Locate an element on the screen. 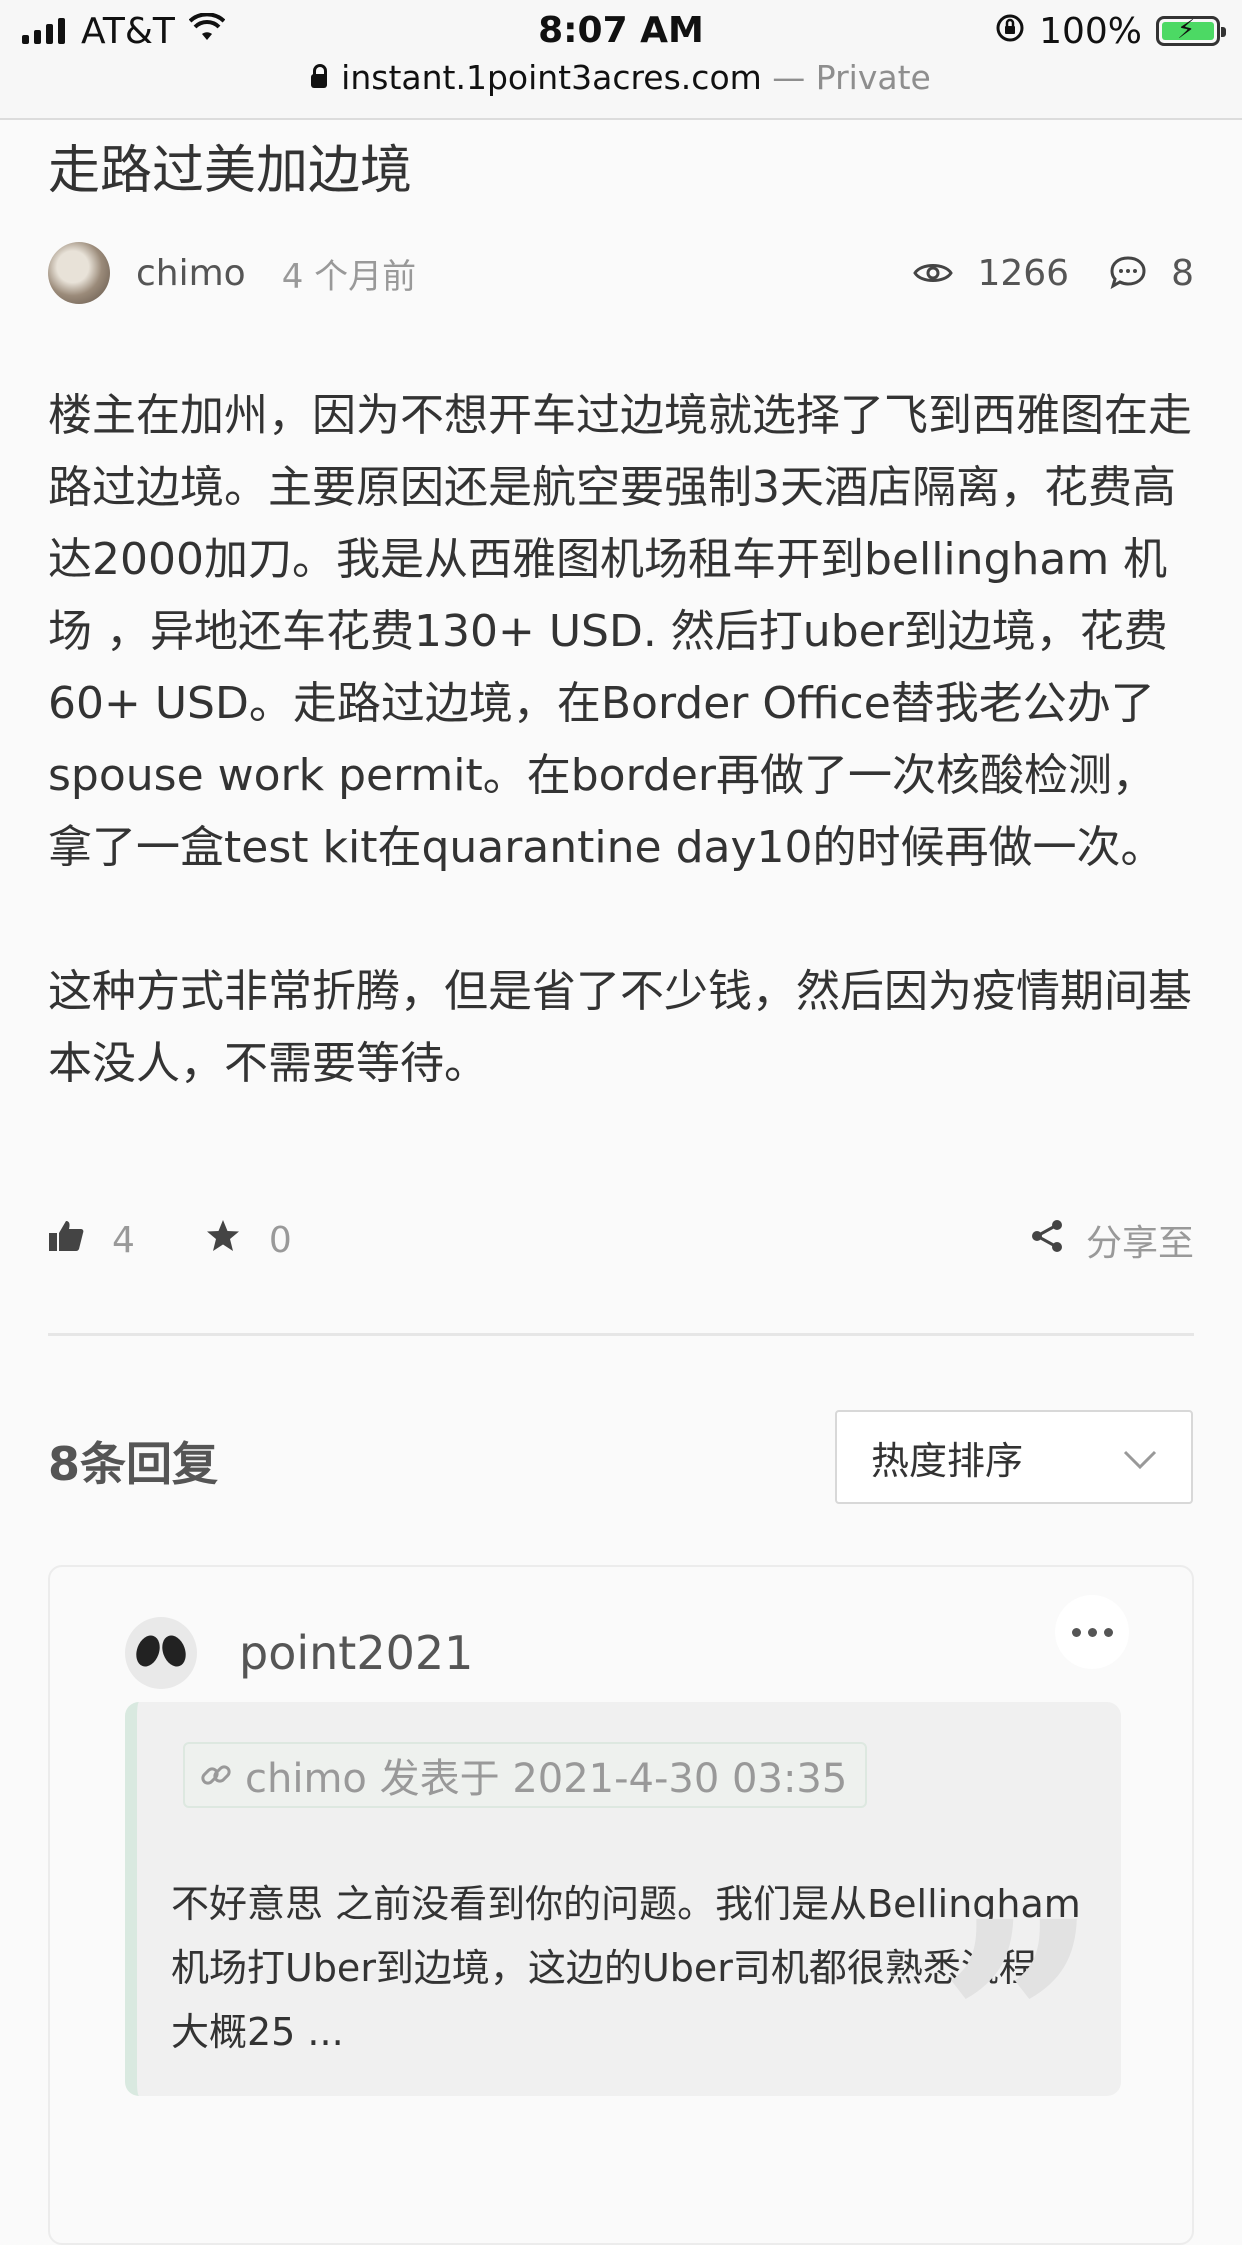 The height and width of the screenshot is (2245, 1242). sort-select: 热度排序 is located at coordinates (1014, 1457).